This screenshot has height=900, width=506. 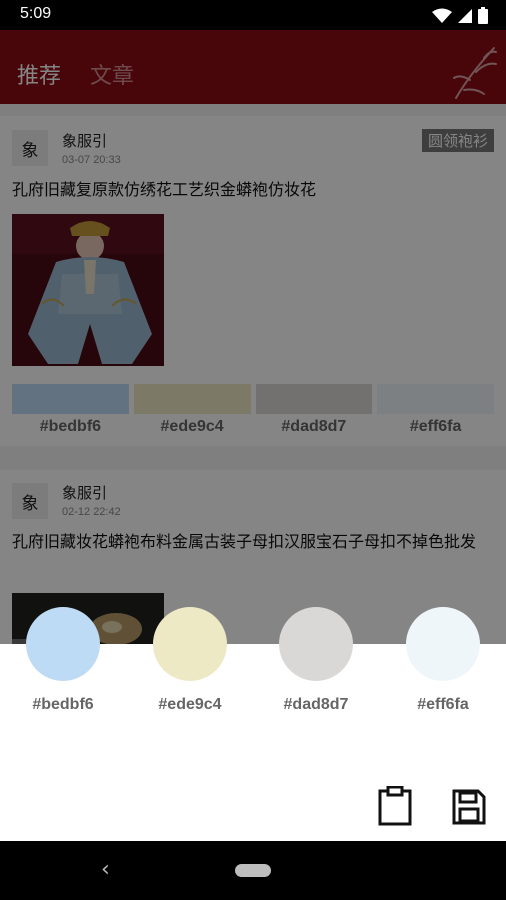 I want to click on save-icon, so click(x=469, y=806).